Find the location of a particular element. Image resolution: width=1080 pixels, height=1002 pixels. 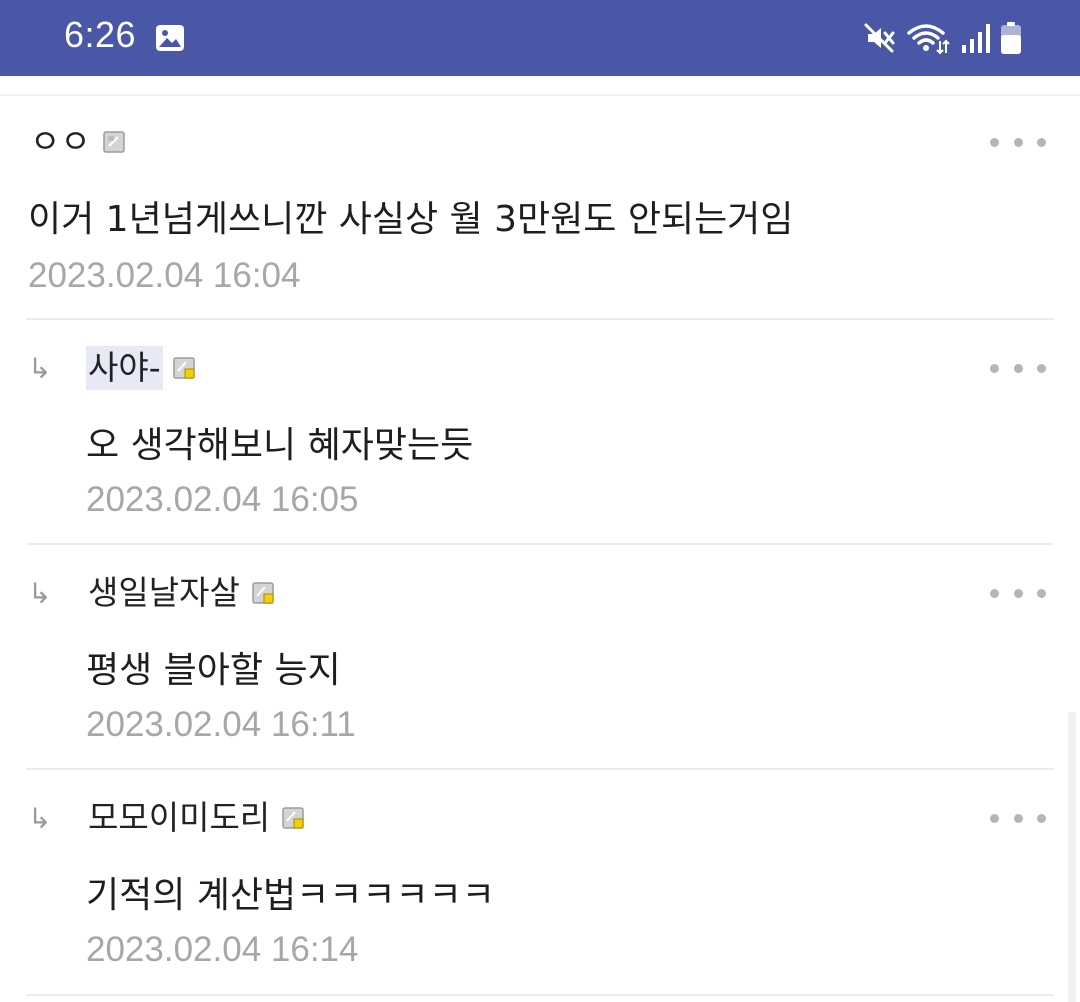

wifi-icon is located at coordinates (928, 38).